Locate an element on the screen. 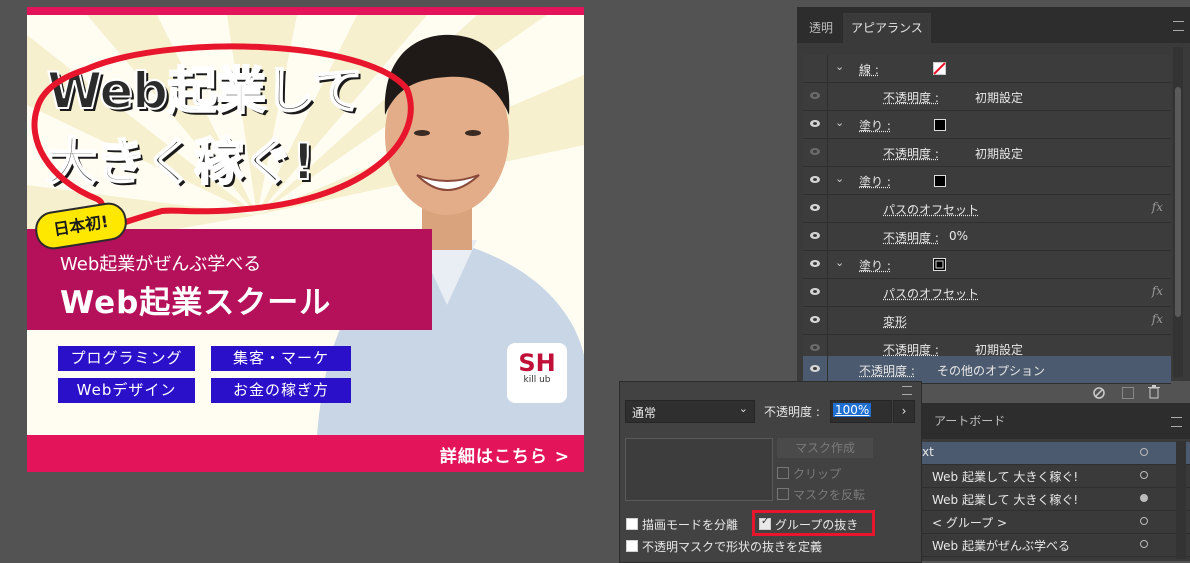 Image resolution: width=1190 pixels, height=563 pixels. knockout-group-checkbox: ✓ グループの抜き is located at coordinates (808, 524).